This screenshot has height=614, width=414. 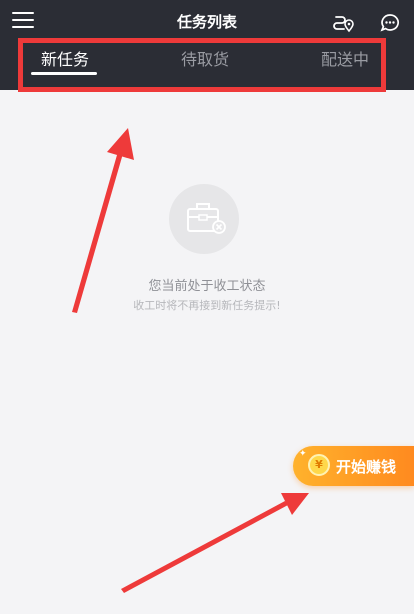 I want to click on coin-icon: ¥, so click(x=319, y=465).